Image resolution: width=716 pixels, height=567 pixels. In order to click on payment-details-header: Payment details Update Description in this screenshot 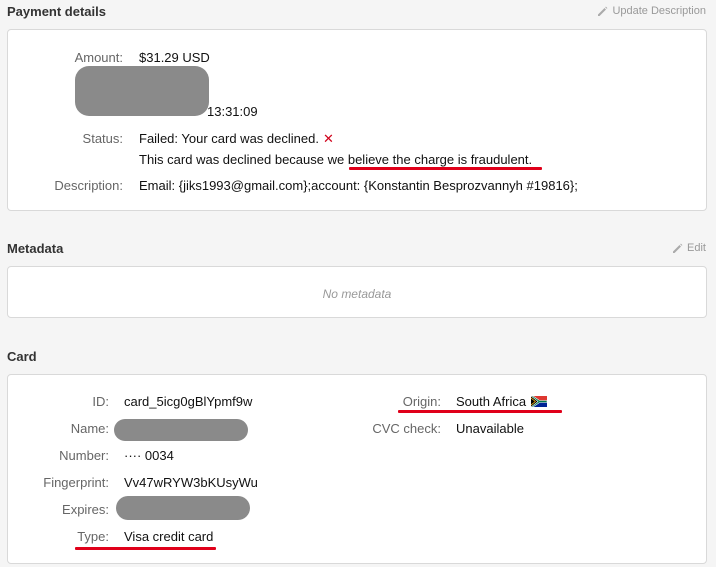, I will do `click(357, 14)`.